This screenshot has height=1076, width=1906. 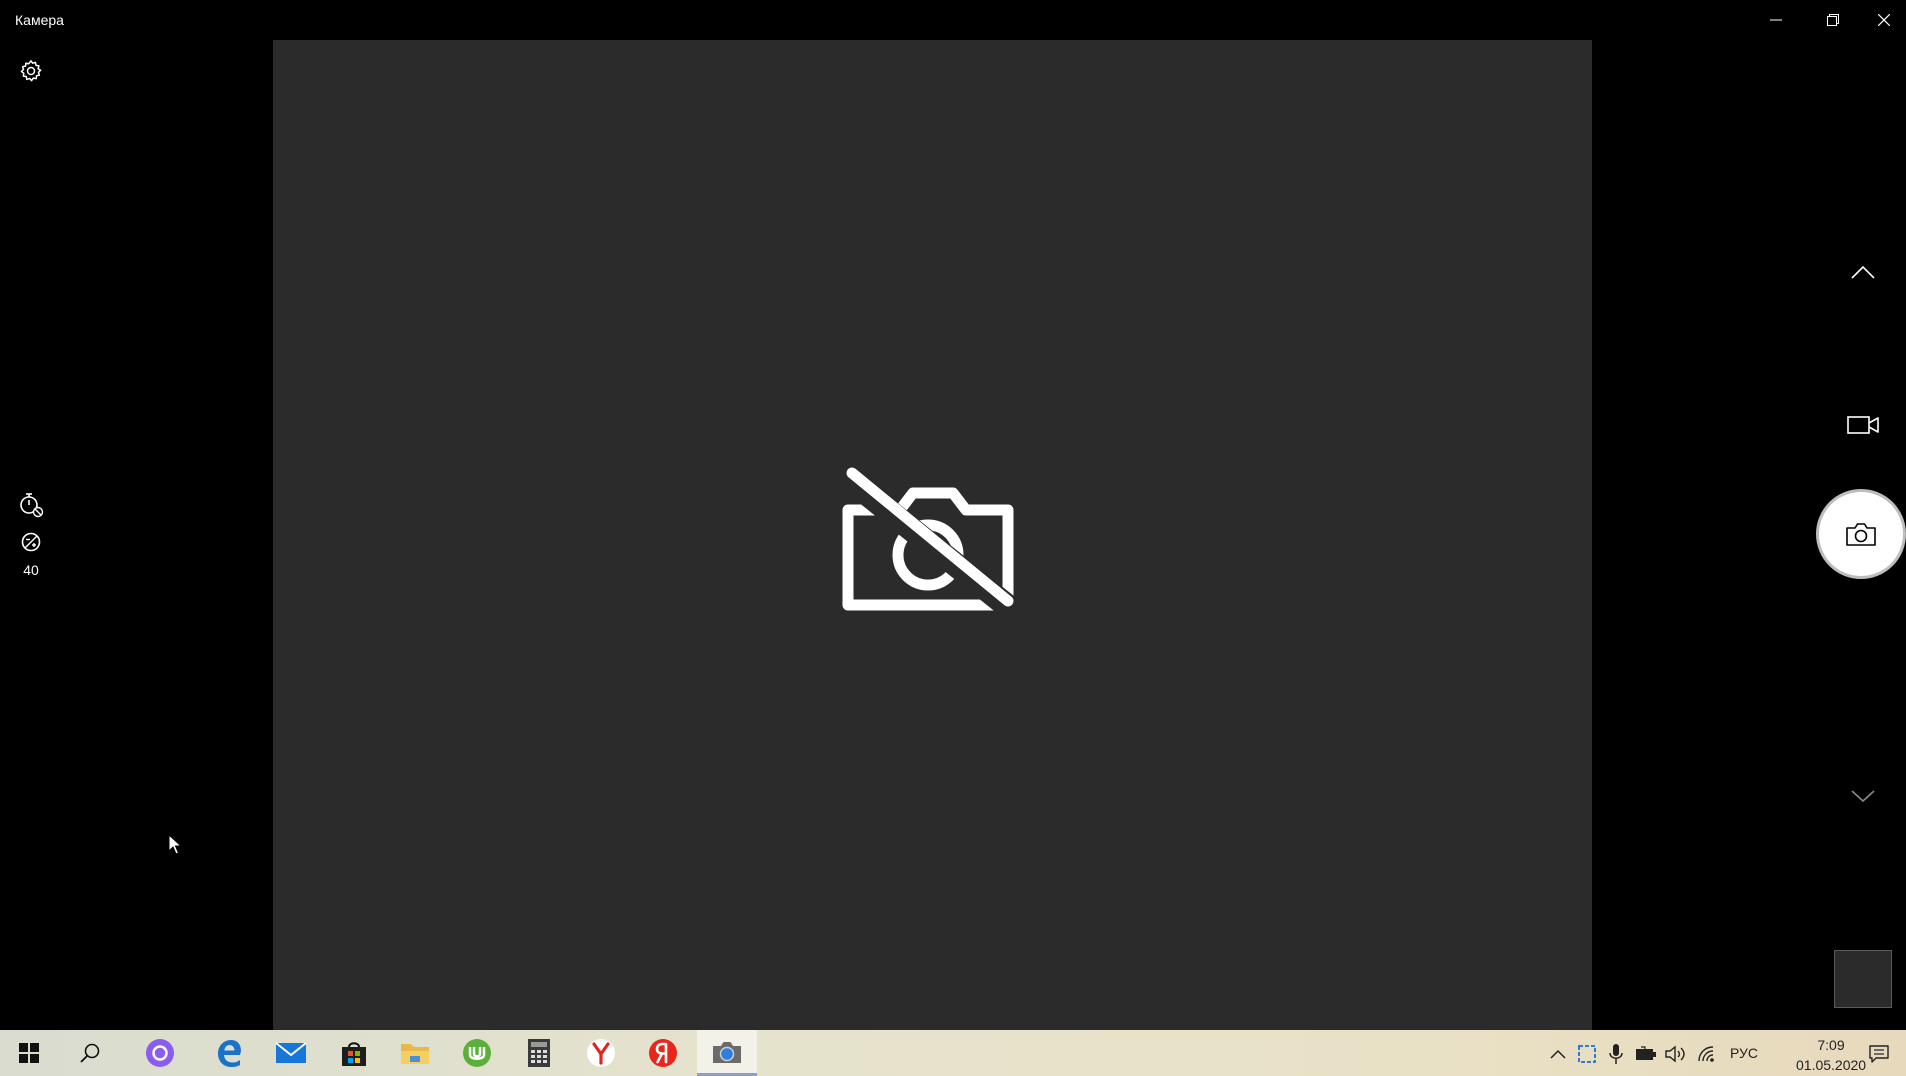 I want to click on restore-icon, so click(x=1833, y=20).